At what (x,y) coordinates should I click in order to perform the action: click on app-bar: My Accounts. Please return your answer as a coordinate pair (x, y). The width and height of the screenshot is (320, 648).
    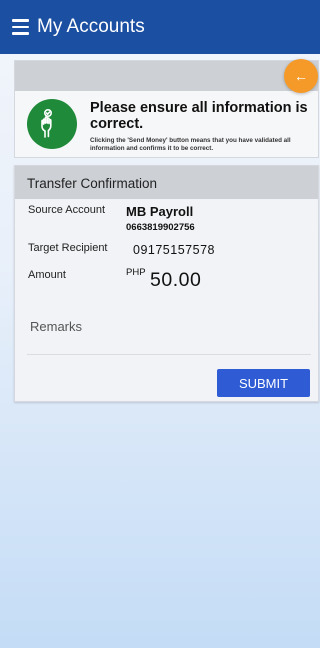
    Looking at the image, I should click on (160, 27).